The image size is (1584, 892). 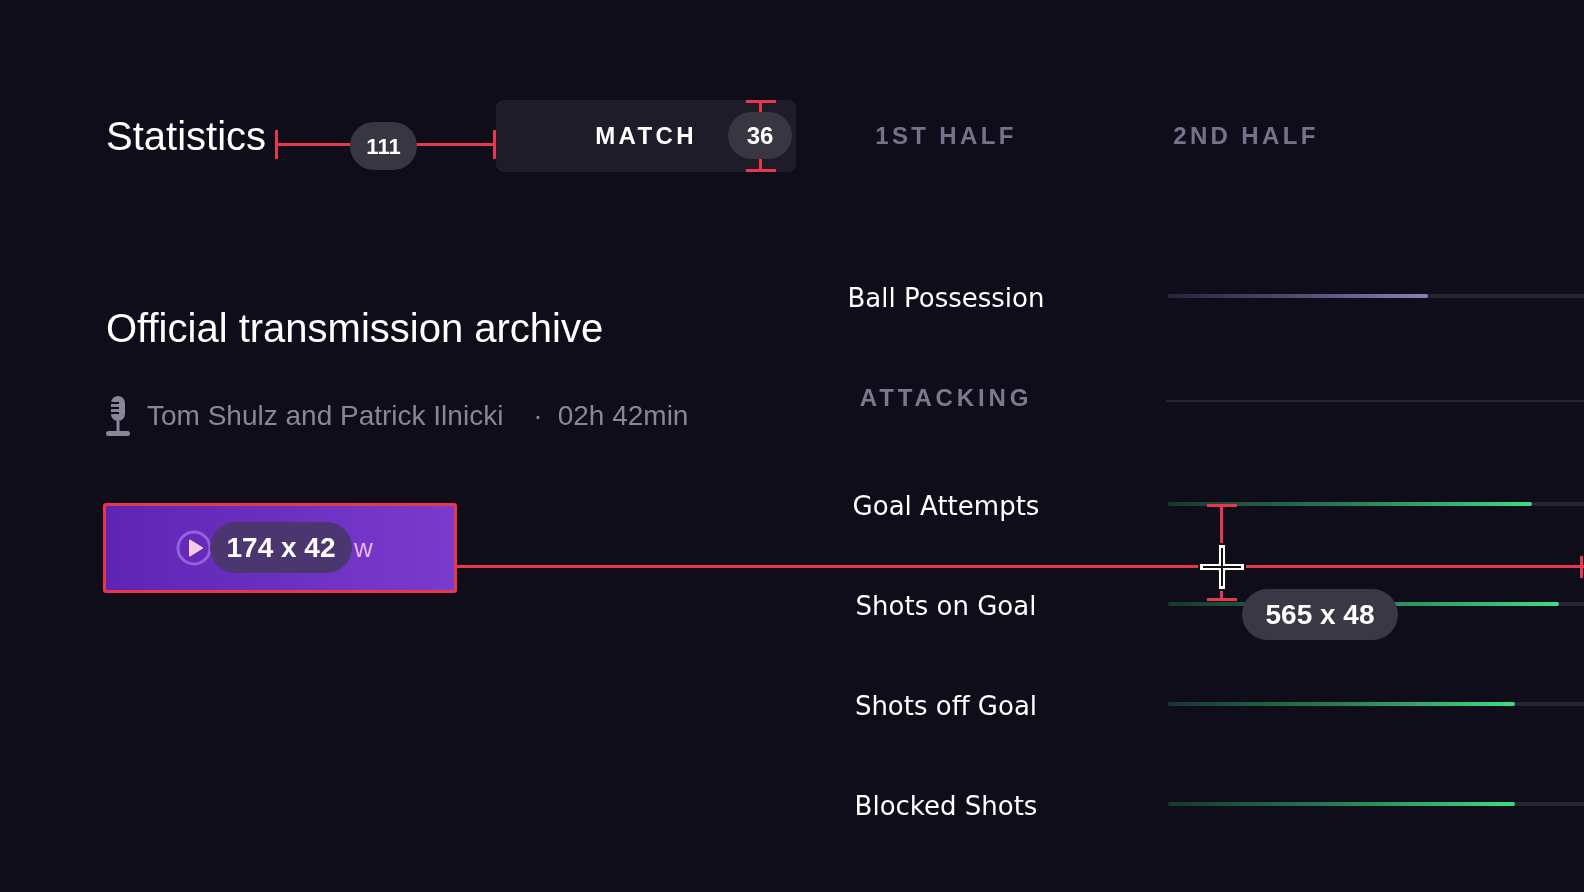 I want to click on duration-text: 02h 42min, so click(x=623, y=416).